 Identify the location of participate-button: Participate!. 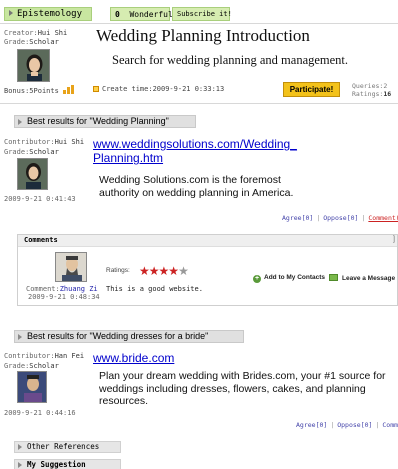
(311, 89).